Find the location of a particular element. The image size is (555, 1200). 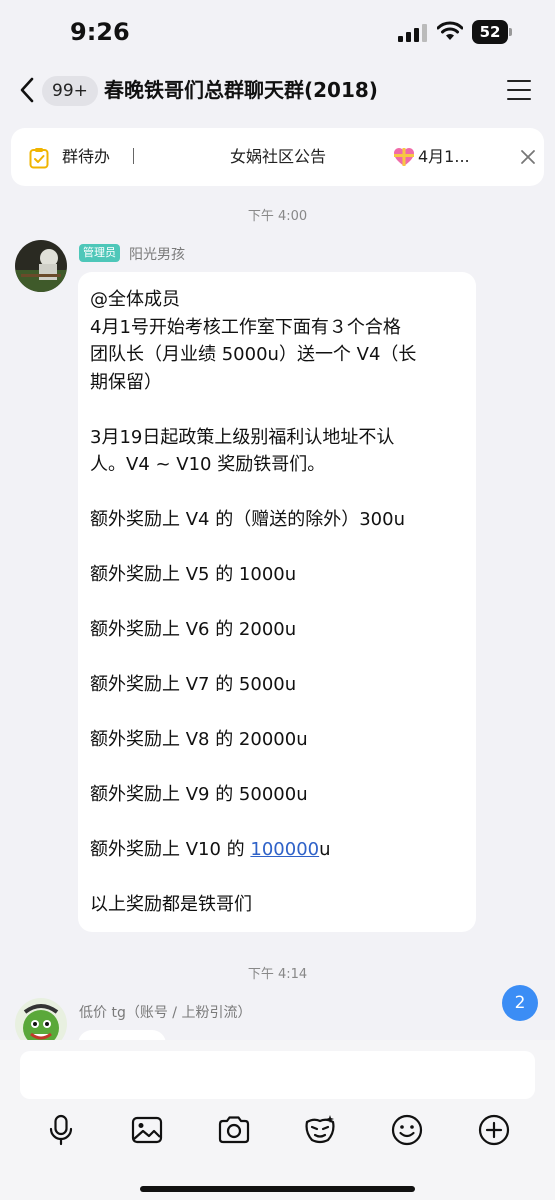

message-line: 4月1号开始考核工作室下面有３个合格 is located at coordinates (245, 327).